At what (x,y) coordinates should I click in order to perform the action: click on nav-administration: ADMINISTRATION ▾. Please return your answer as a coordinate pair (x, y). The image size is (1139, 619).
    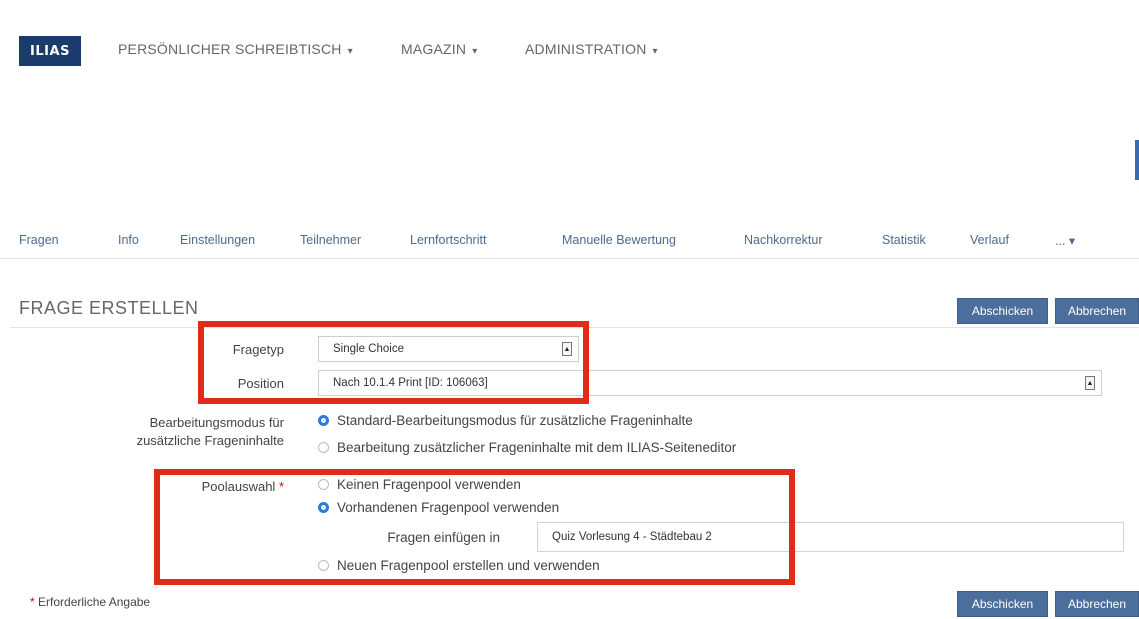
    Looking at the image, I should click on (591, 49).